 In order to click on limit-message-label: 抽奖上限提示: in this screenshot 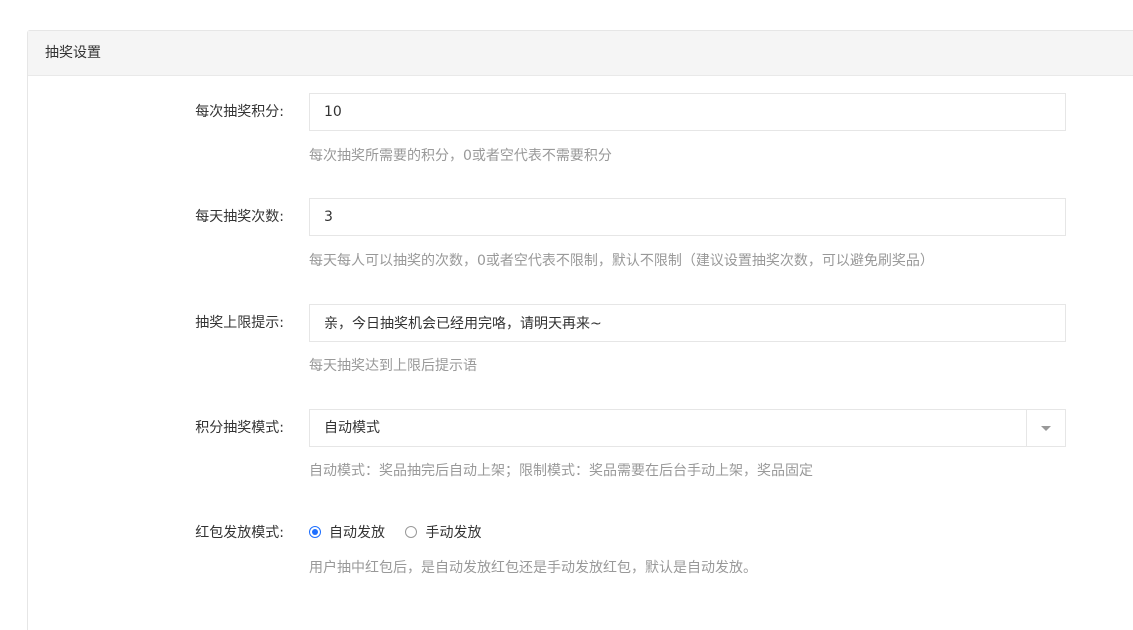, I will do `click(239, 323)`.